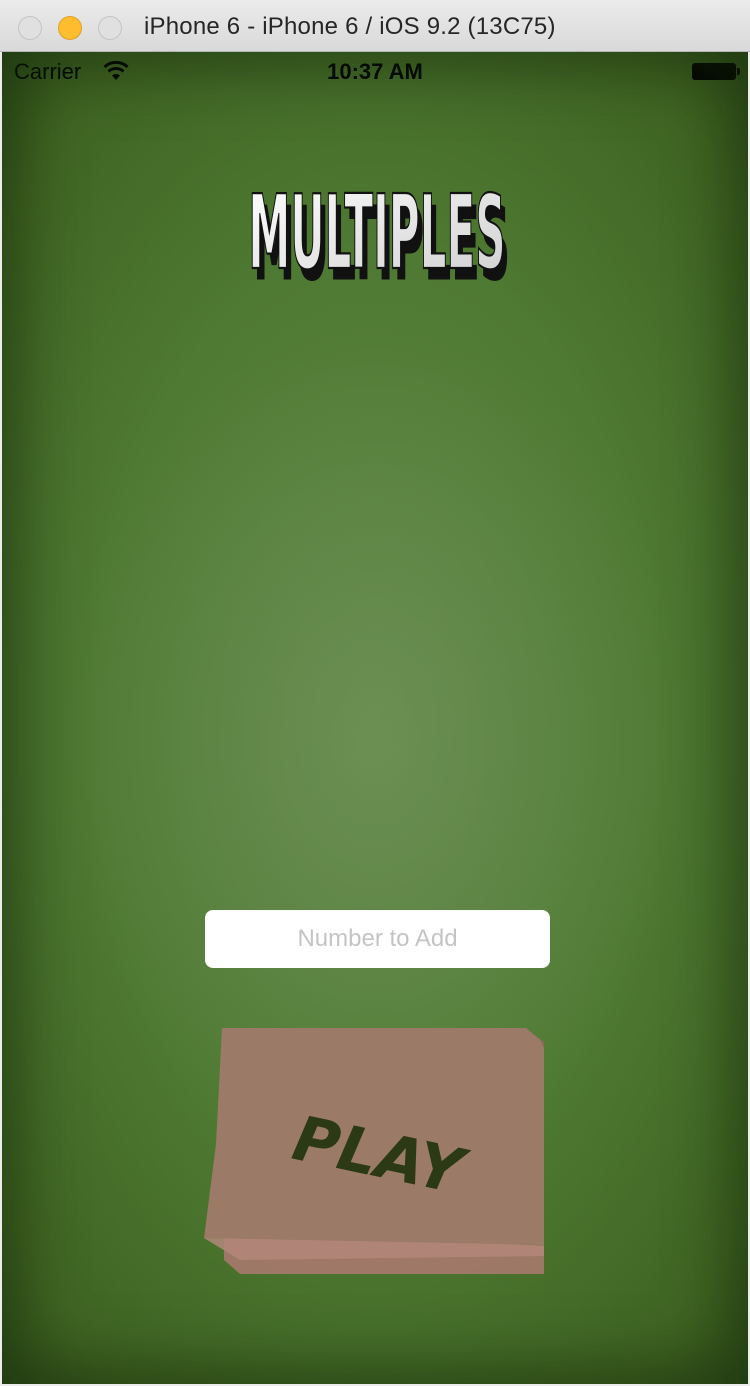 This screenshot has height=1386, width=750. What do you see at coordinates (377, 939) in the screenshot?
I see `number-to-add-input` at bounding box center [377, 939].